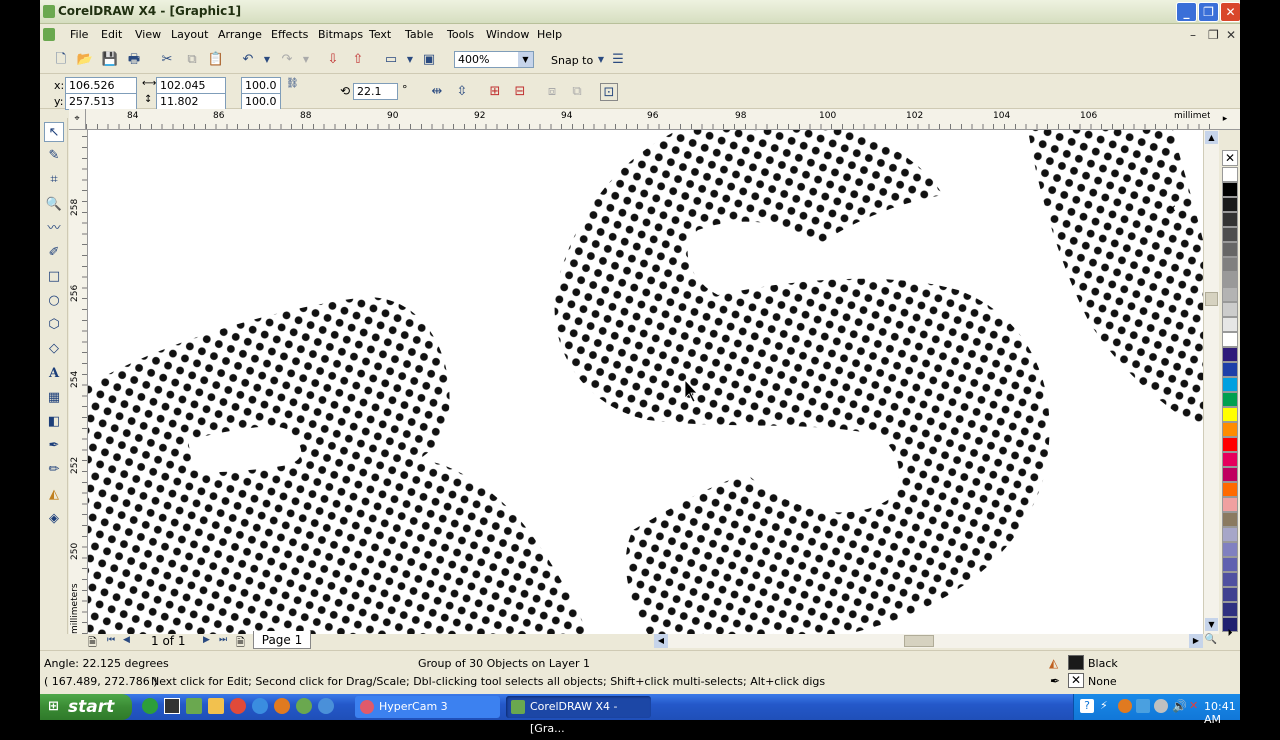 The width and height of the screenshot is (1280, 740). I want to click on copy-icon: ⧉, so click(192, 60).